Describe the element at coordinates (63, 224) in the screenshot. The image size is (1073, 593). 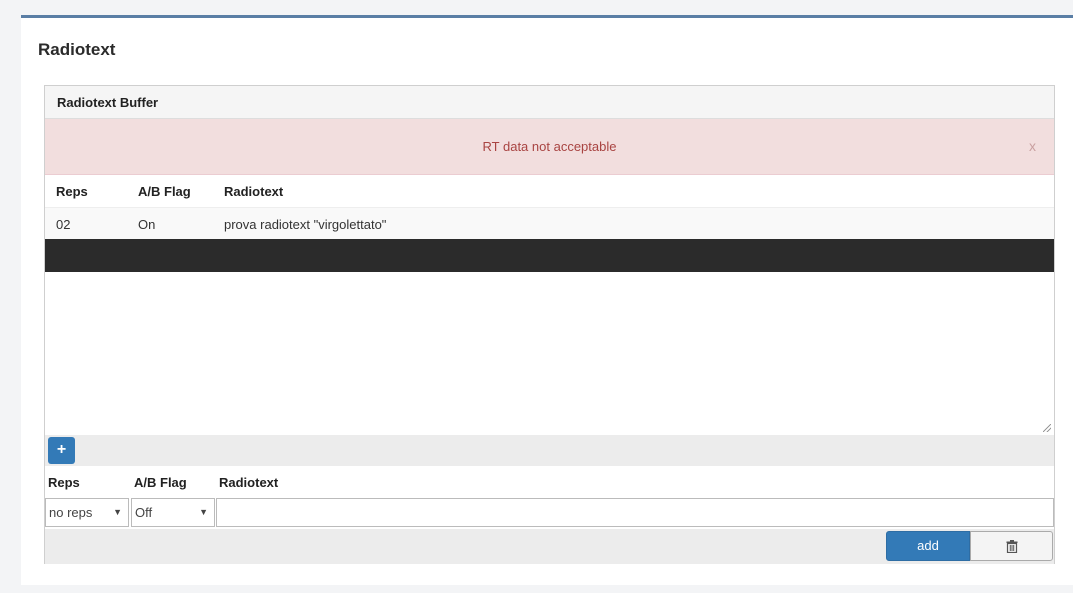
I see `cell-reps: 02` at that location.